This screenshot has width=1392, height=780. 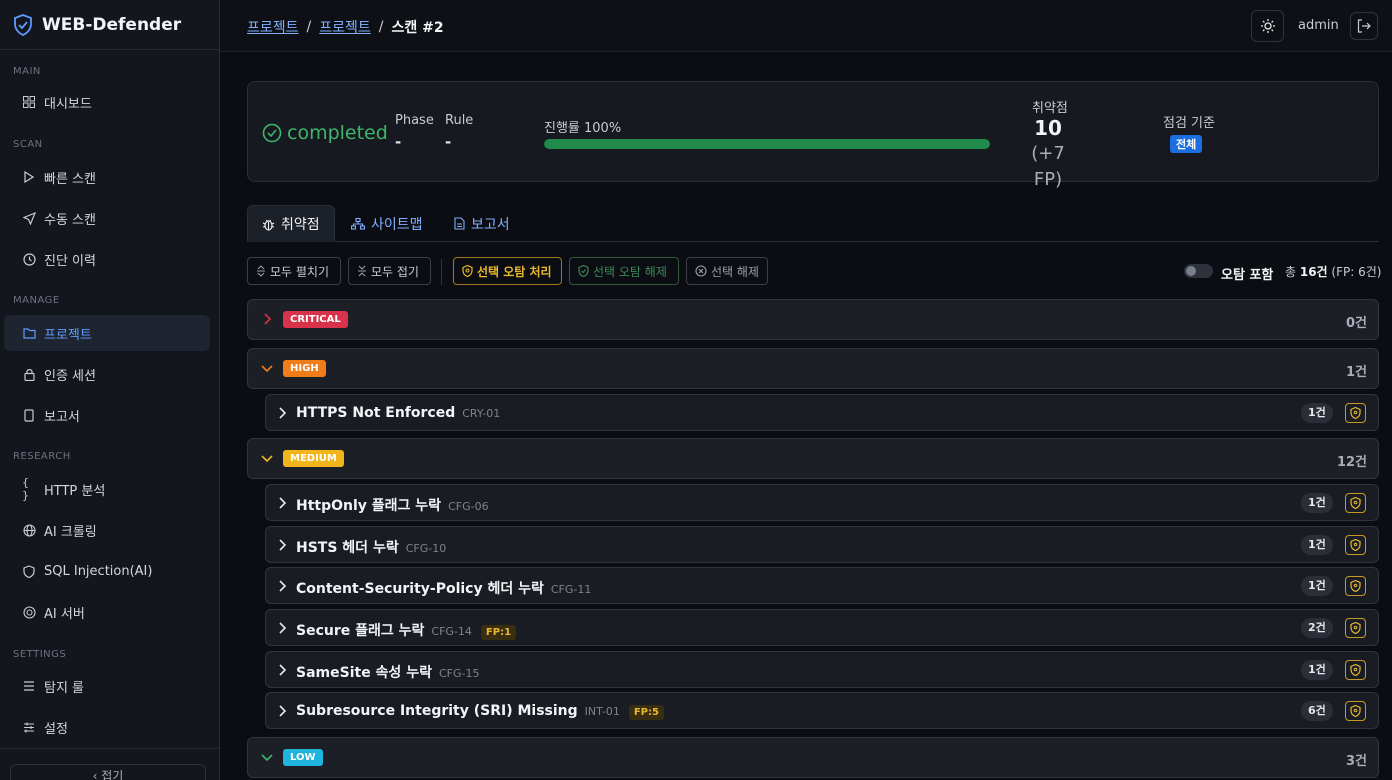 I want to click on finding-code: CRY-01, so click(x=481, y=413).